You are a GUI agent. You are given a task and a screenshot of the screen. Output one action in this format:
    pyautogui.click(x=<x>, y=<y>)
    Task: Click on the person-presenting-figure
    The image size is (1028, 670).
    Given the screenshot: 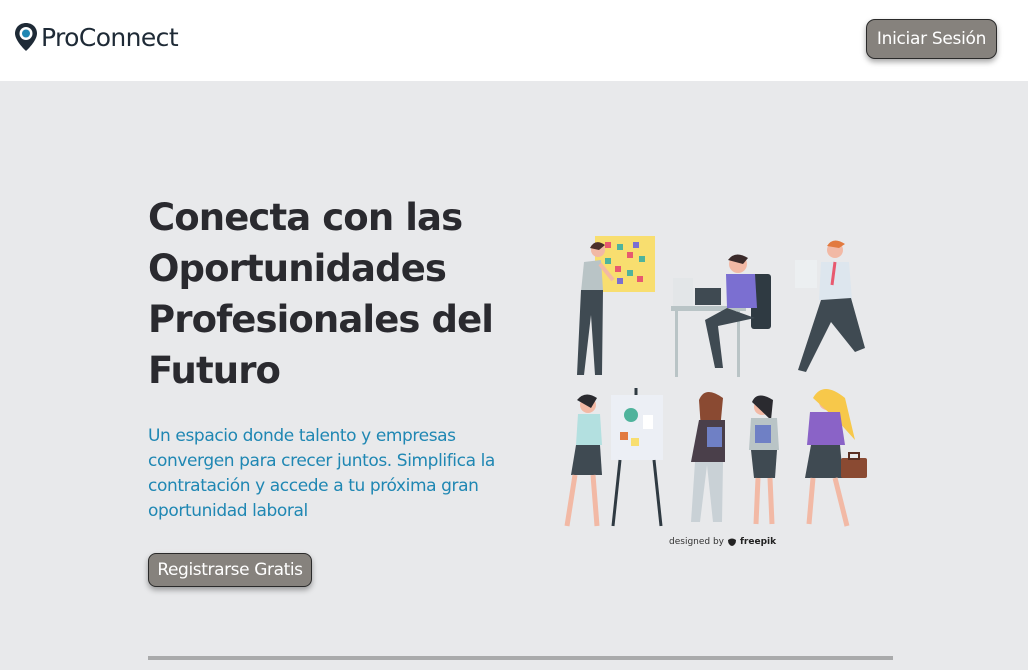 What is the action you would take?
    pyautogui.click(x=613, y=457)
    